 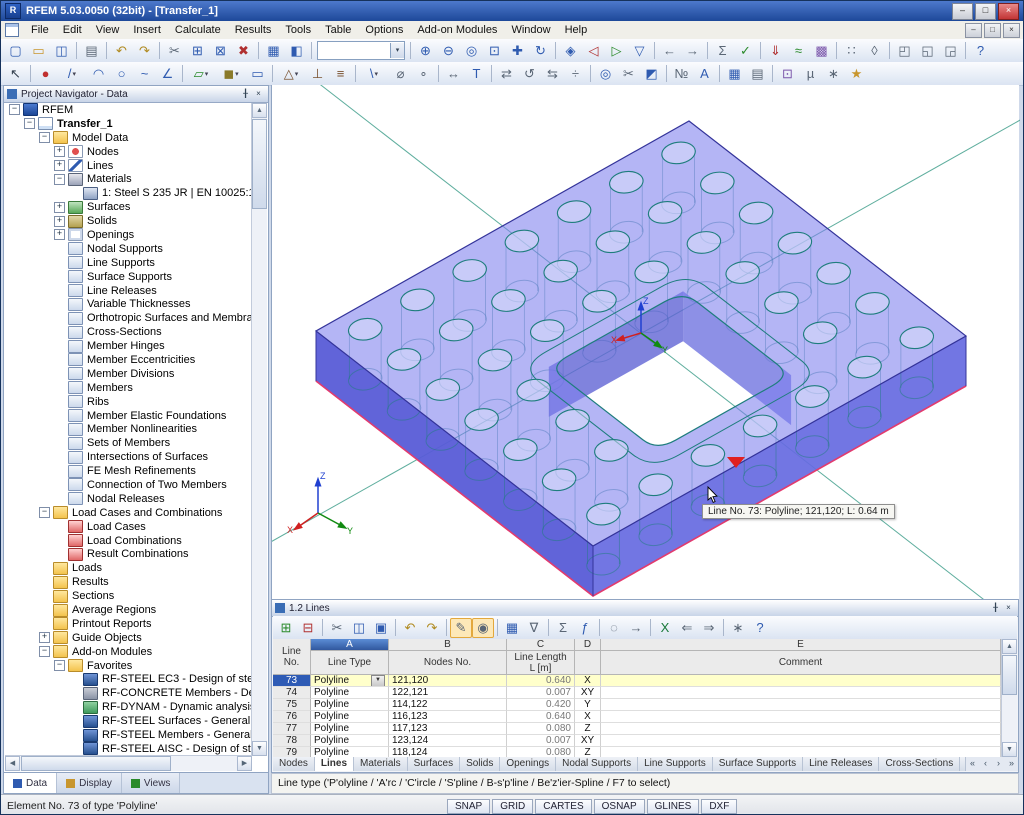 What do you see at coordinates (469, 806) in the screenshot?
I see `toggle-snap: SNAP` at bounding box center [469, 806].